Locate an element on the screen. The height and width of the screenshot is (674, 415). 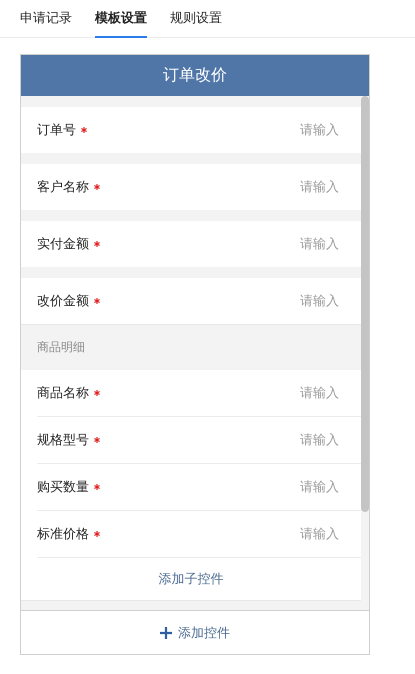
form-field-row: 客户名称 请输入 is located at coordinates (191, 187).